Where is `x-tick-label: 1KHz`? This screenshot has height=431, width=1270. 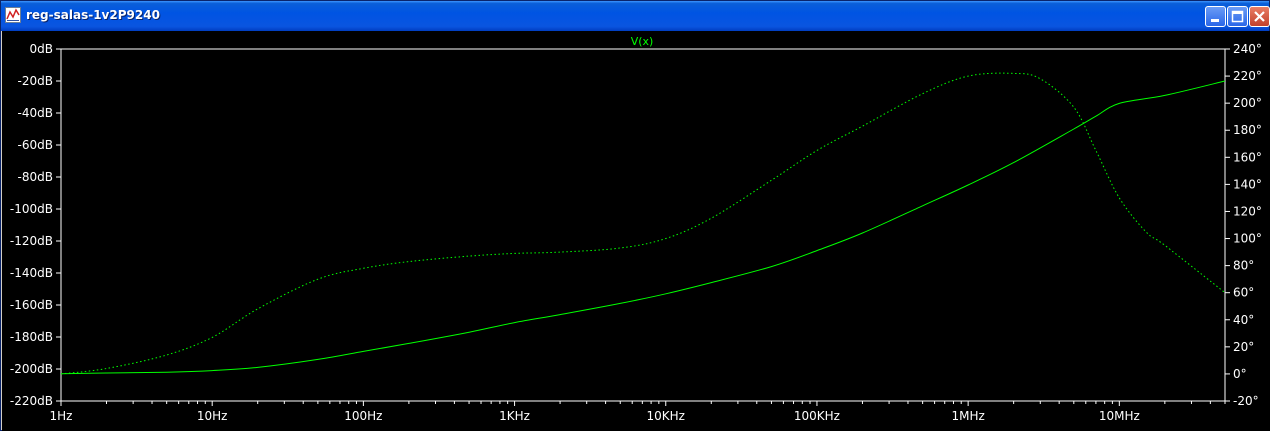 x-tick-label: 1KHz is located at coordinates (514, 416).